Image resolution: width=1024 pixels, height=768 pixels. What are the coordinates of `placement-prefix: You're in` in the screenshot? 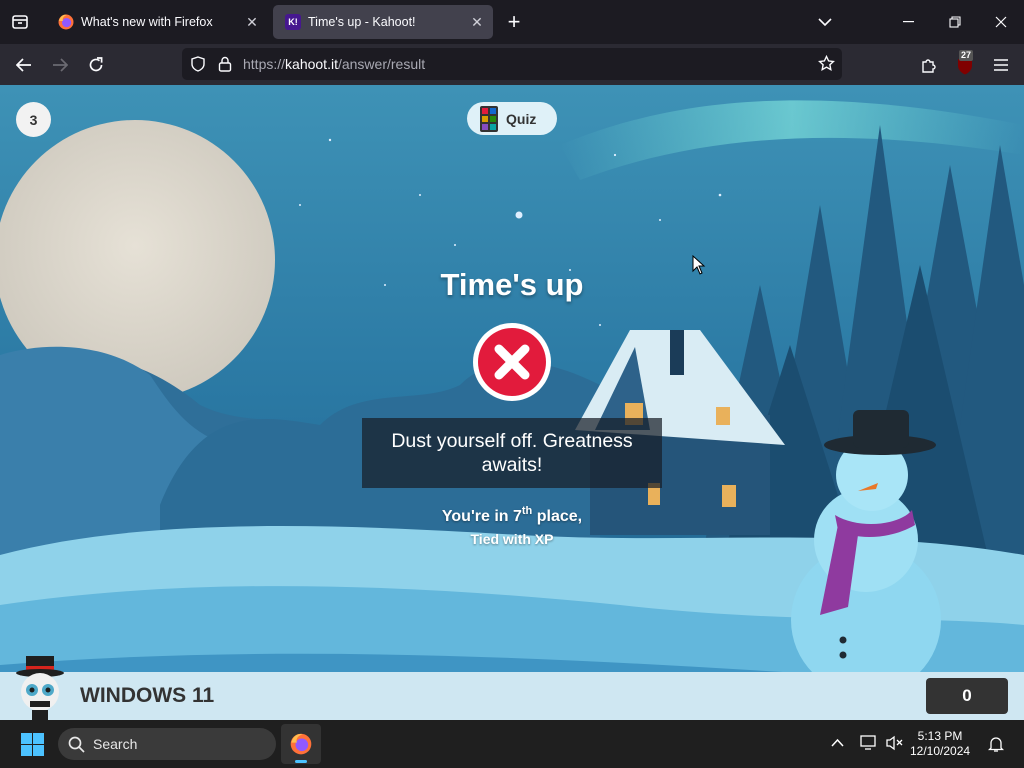 It's located at (477, 516).